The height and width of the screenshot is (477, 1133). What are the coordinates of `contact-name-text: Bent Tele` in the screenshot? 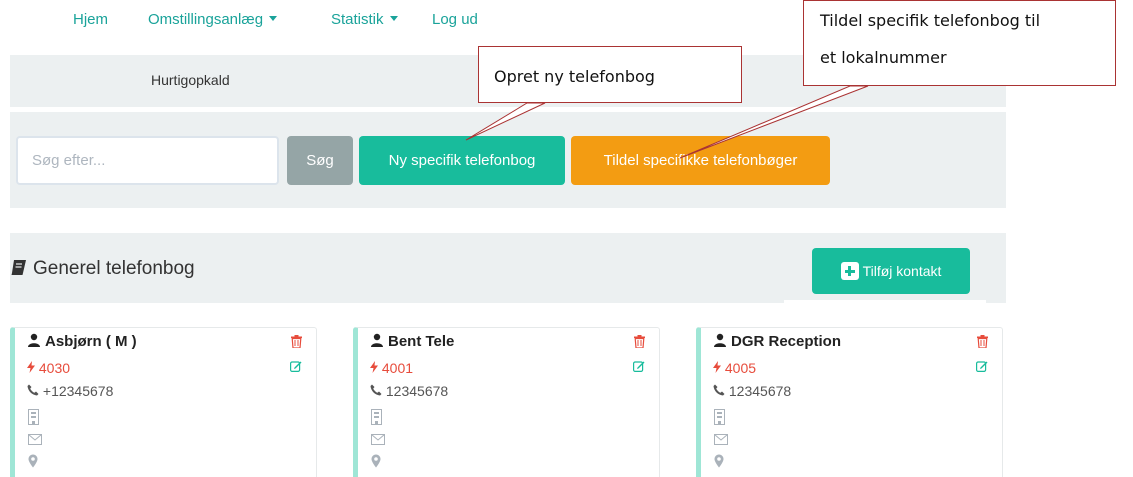 It's located at (421, 341).